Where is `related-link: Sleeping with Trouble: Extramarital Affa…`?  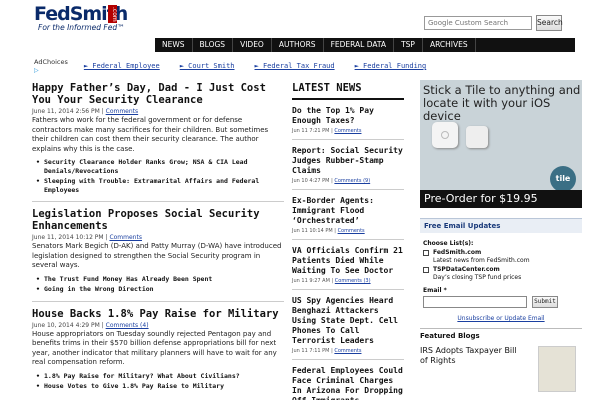 related-link: Sleeping with Trouble: Extramarital Affa… is located at coordinates (160, 185).